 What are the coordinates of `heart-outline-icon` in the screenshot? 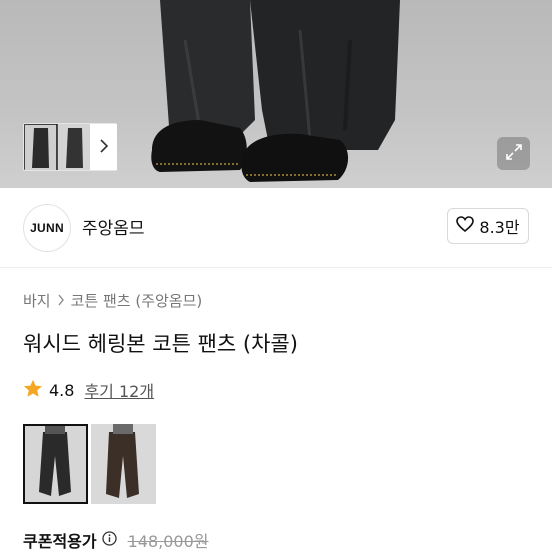 It's located at (465, 226).